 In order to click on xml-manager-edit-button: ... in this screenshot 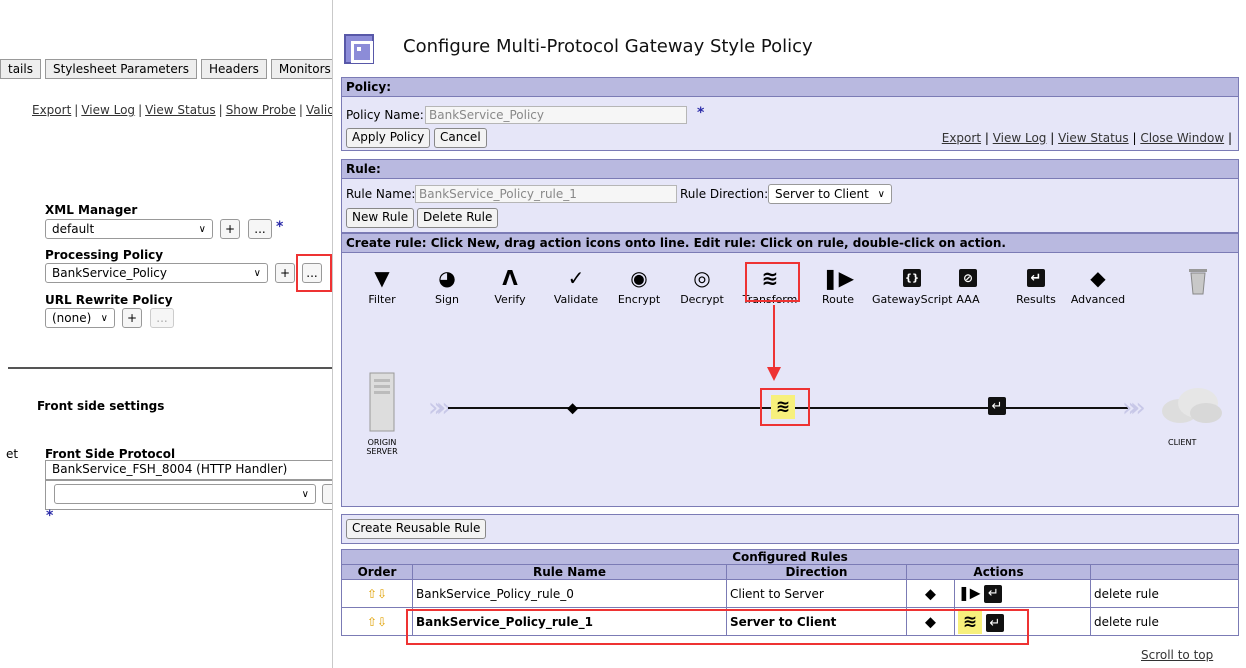, I will do `click(260, 229)`.